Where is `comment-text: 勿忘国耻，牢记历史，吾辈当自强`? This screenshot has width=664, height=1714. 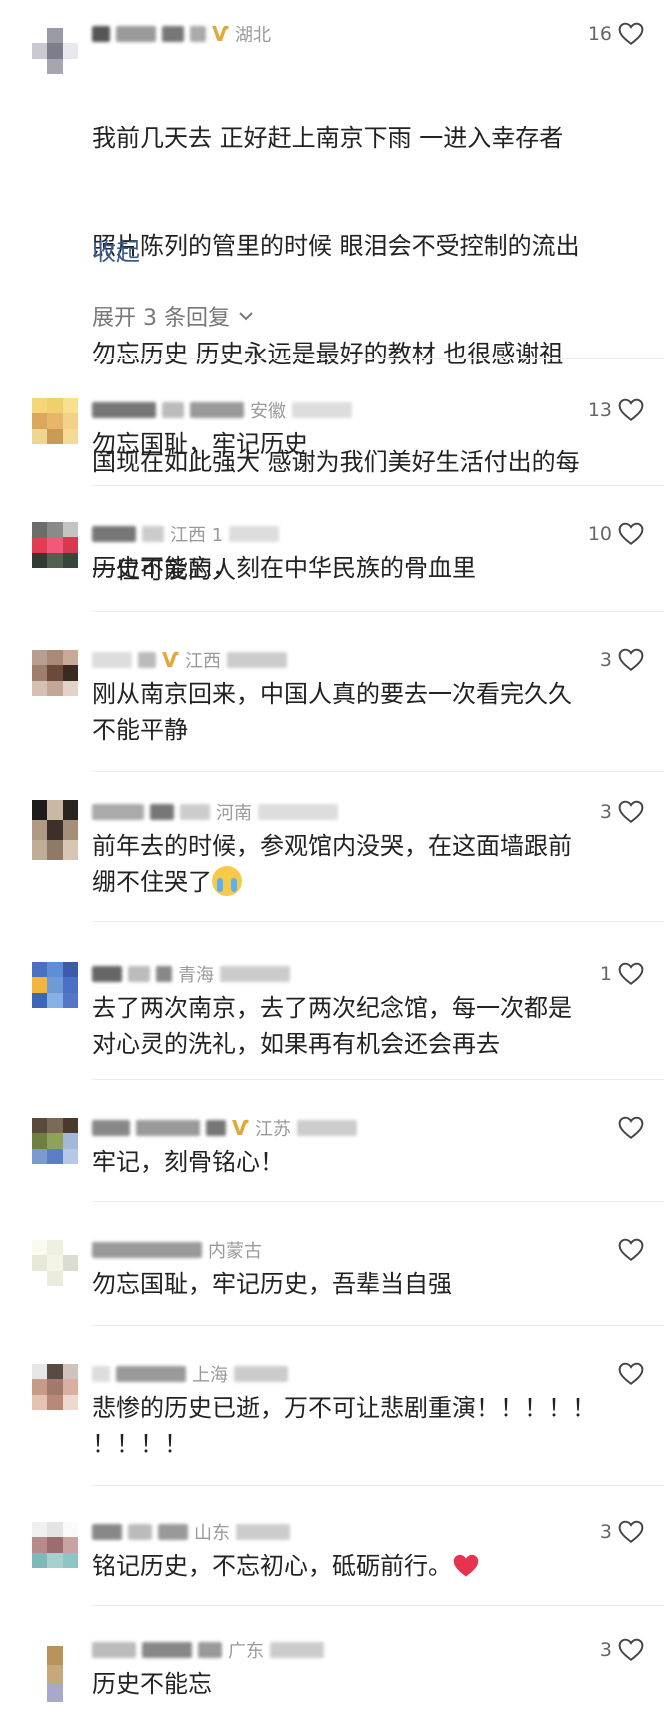
comment-text: 勿忘国耻，牢记历史，吾辈当自强 is located at coordinates (272, 1284).